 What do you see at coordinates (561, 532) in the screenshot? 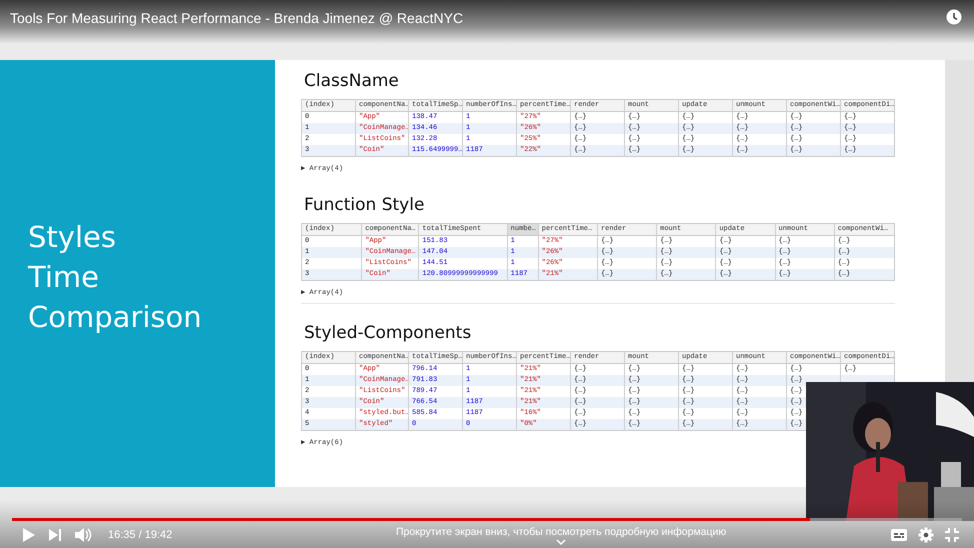
I see `scroll-hint: Прокрутите экран вниз, чтобы посмотреть подробную информацию` at bounding box center [561, 532].